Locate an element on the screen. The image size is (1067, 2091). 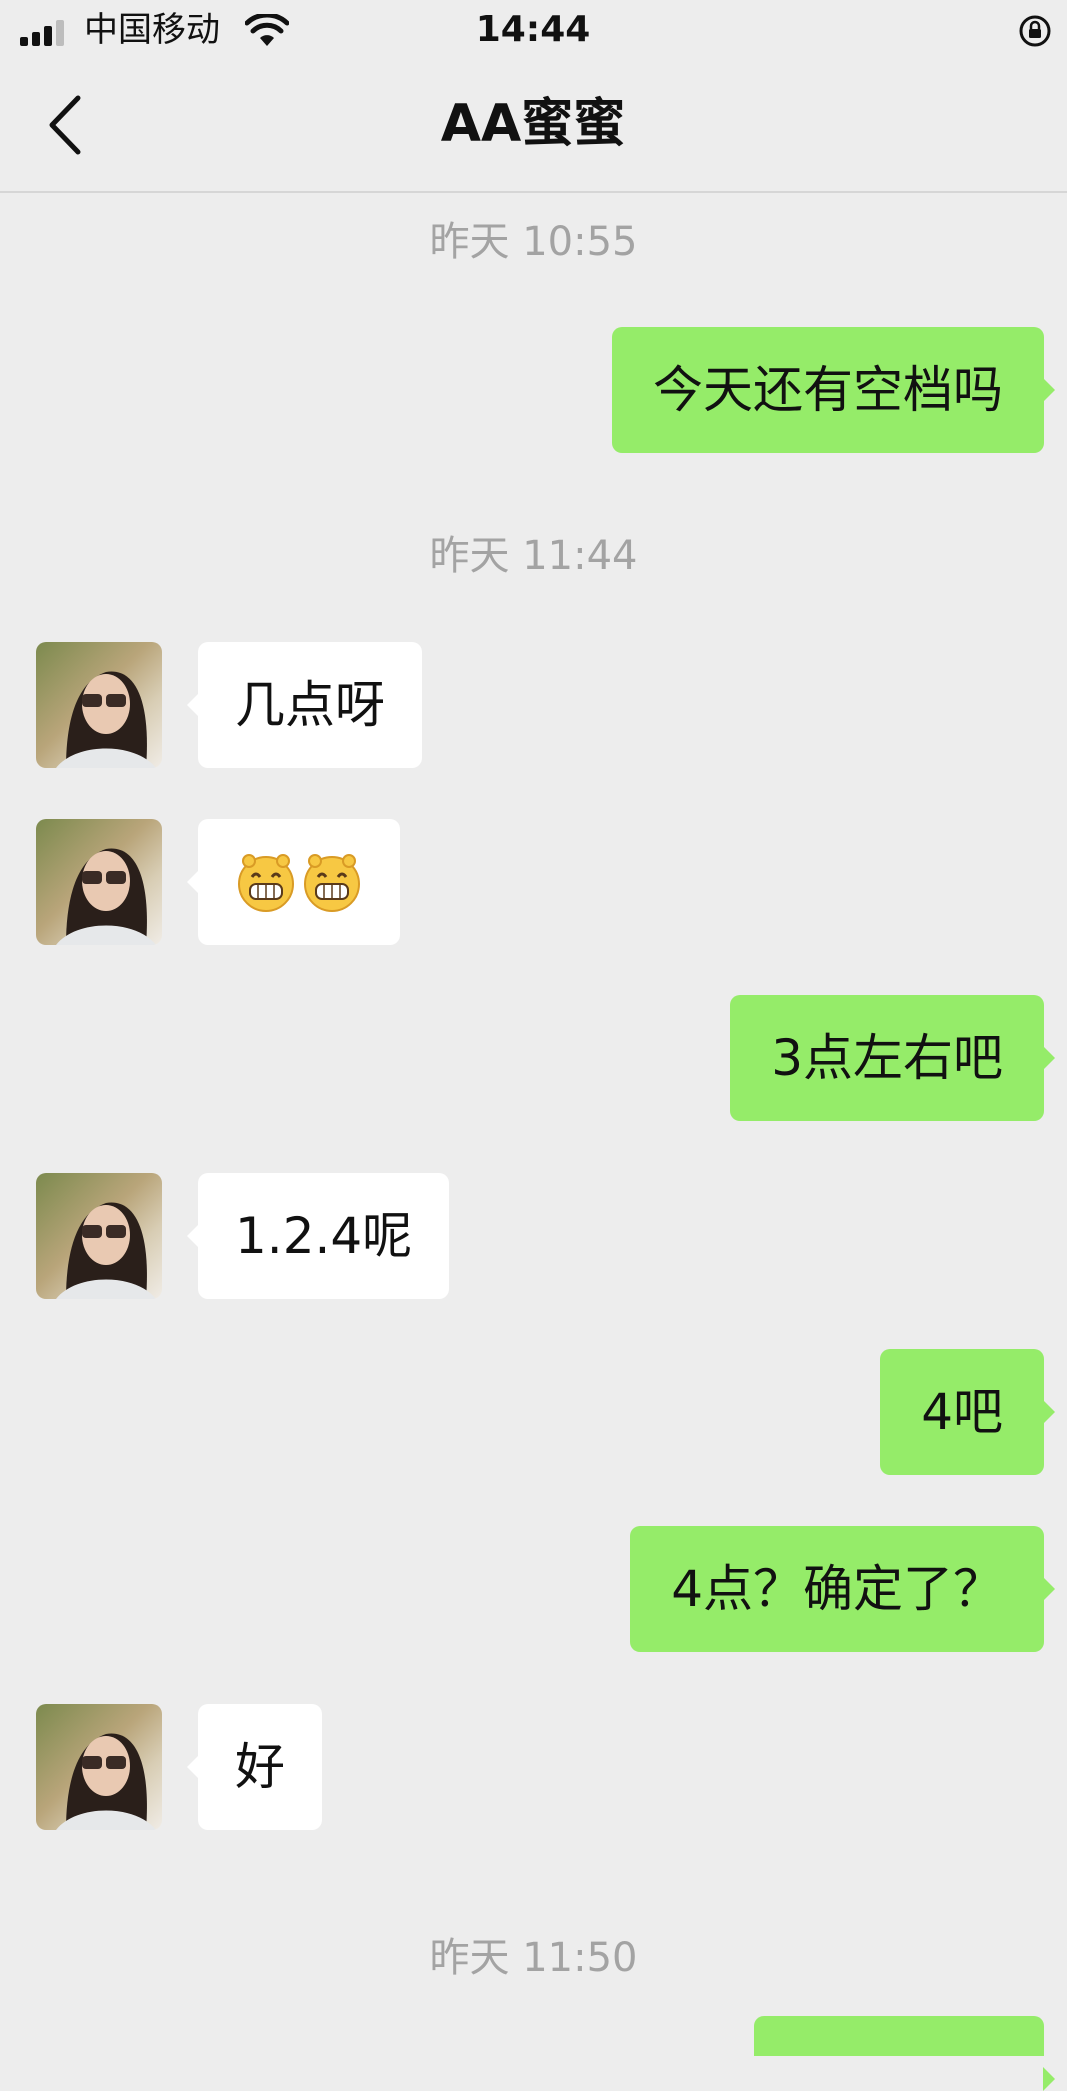
status-bar: 中国移动 14:44 is located at coordinates (533, 30).